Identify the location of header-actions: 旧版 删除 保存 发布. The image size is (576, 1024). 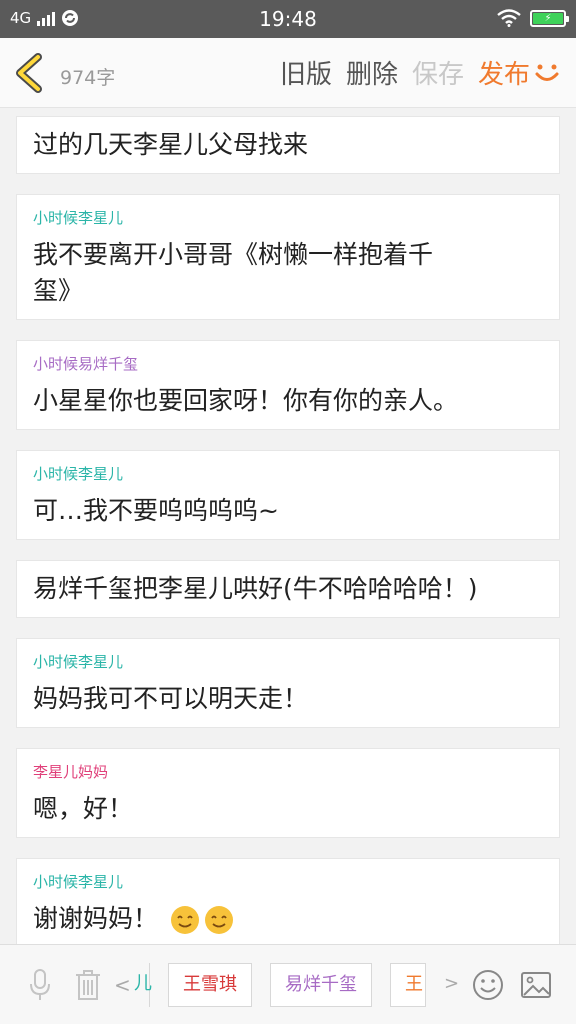
(420, 72).